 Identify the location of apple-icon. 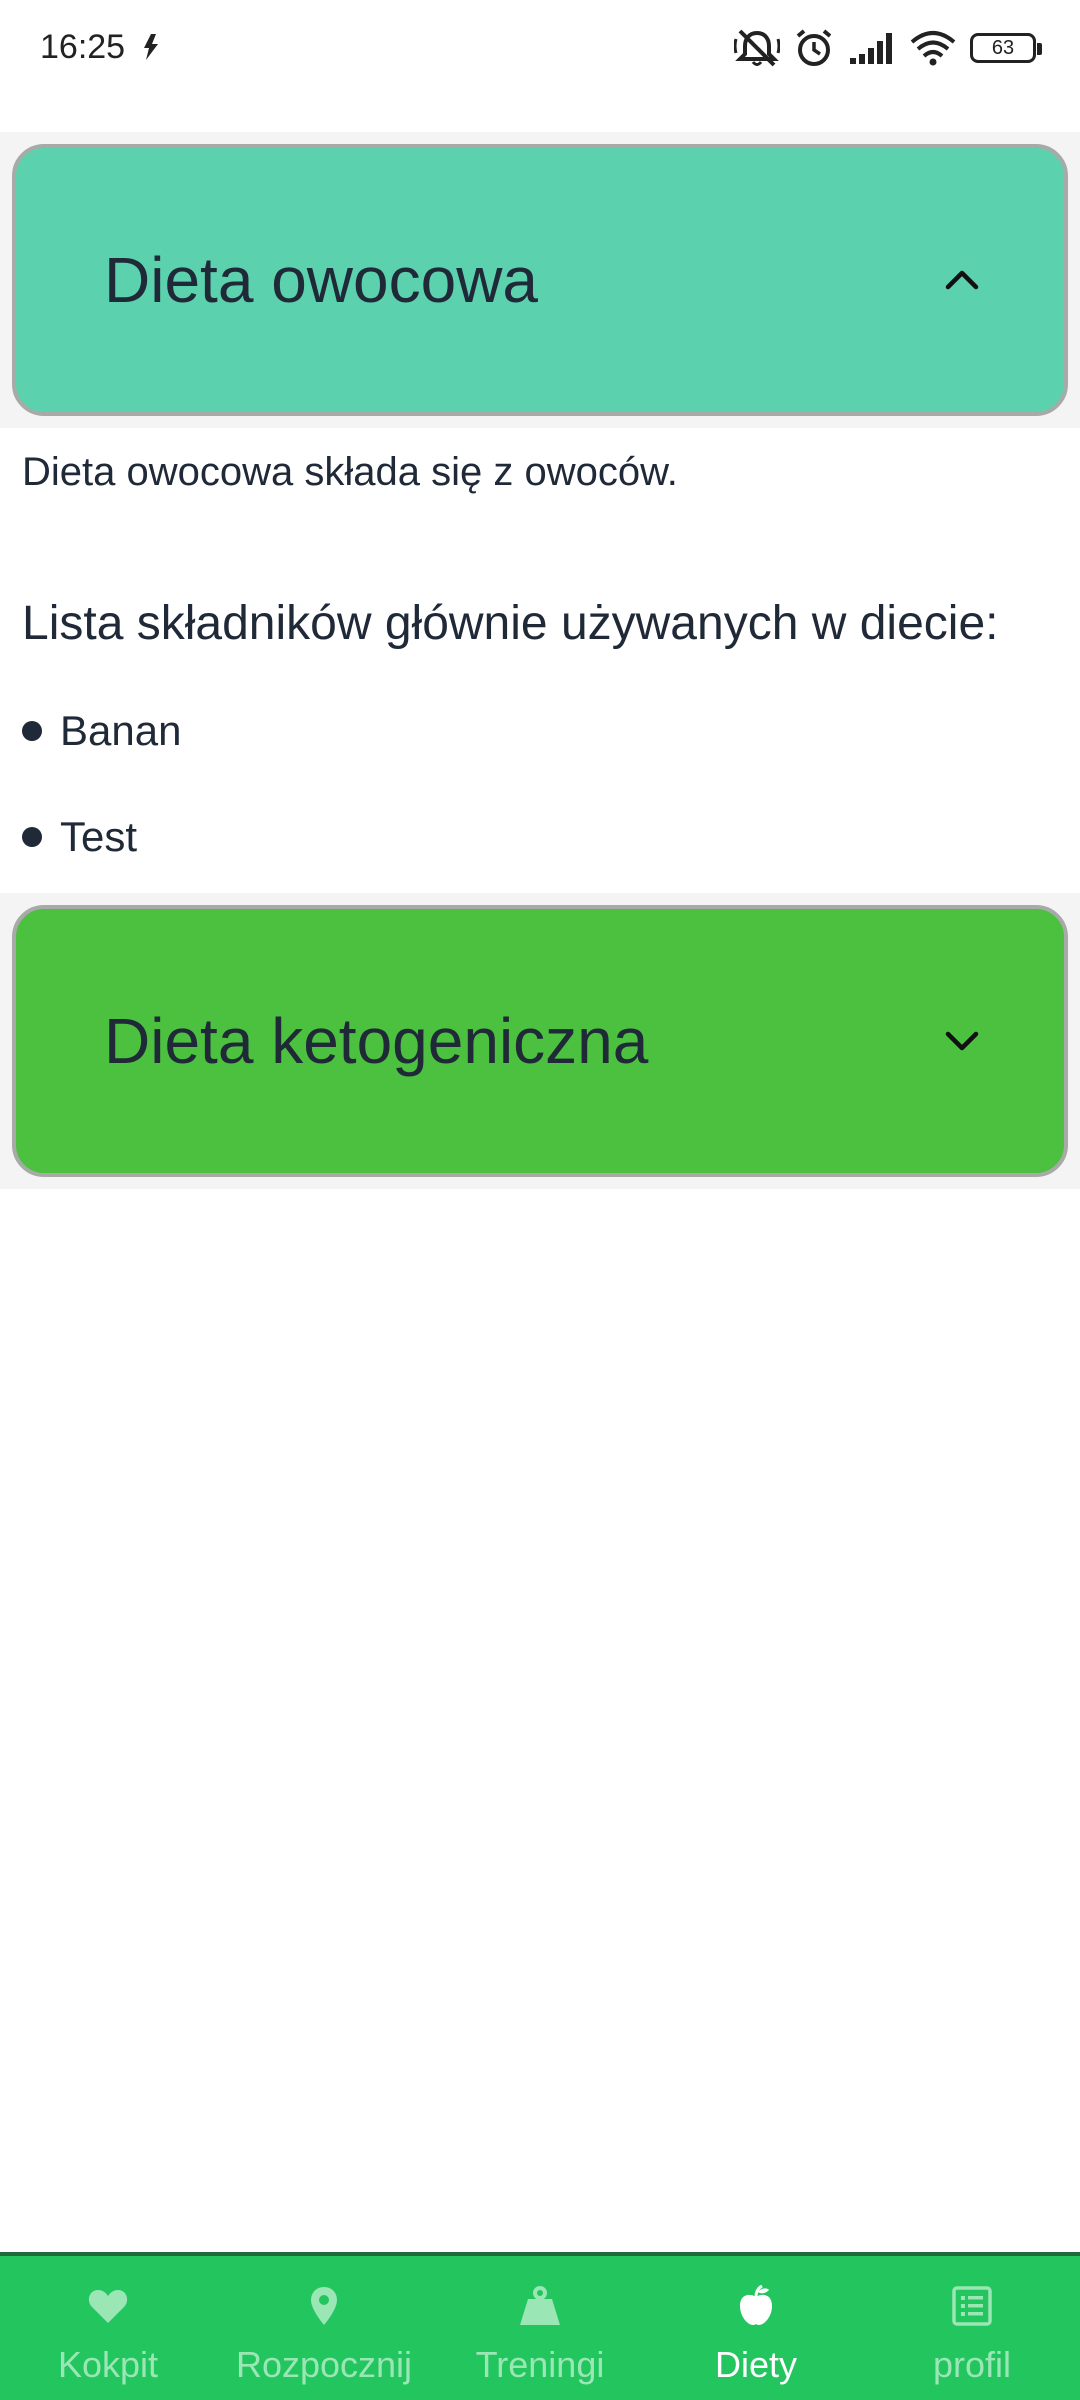
(756, 2306).